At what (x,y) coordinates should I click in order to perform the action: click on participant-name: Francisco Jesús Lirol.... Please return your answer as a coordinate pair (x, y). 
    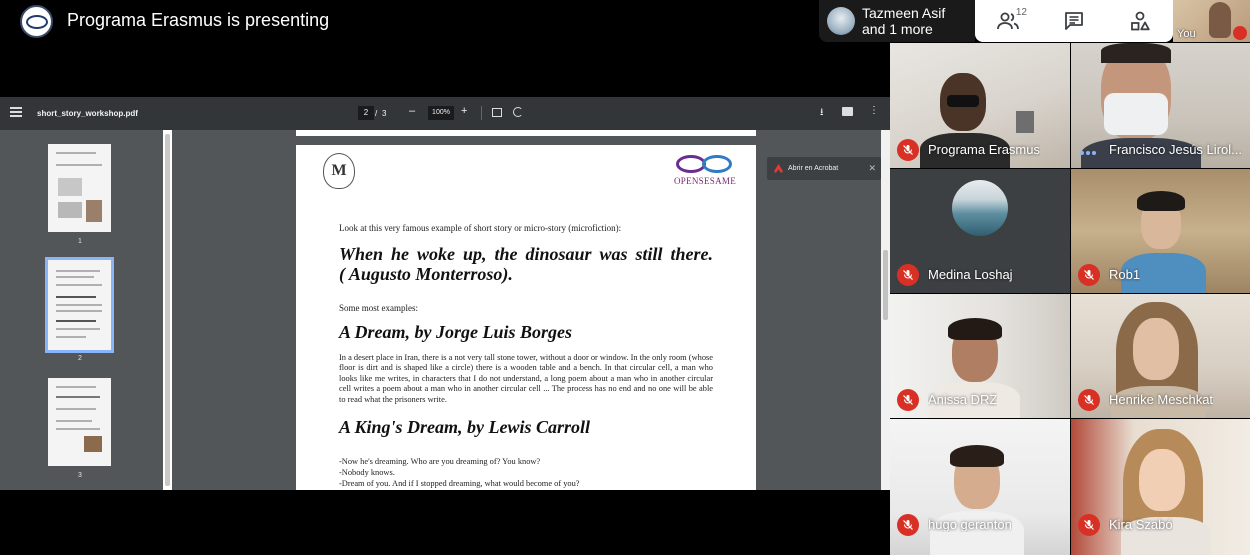
    Looking at the image, I should click on (1175, 149).